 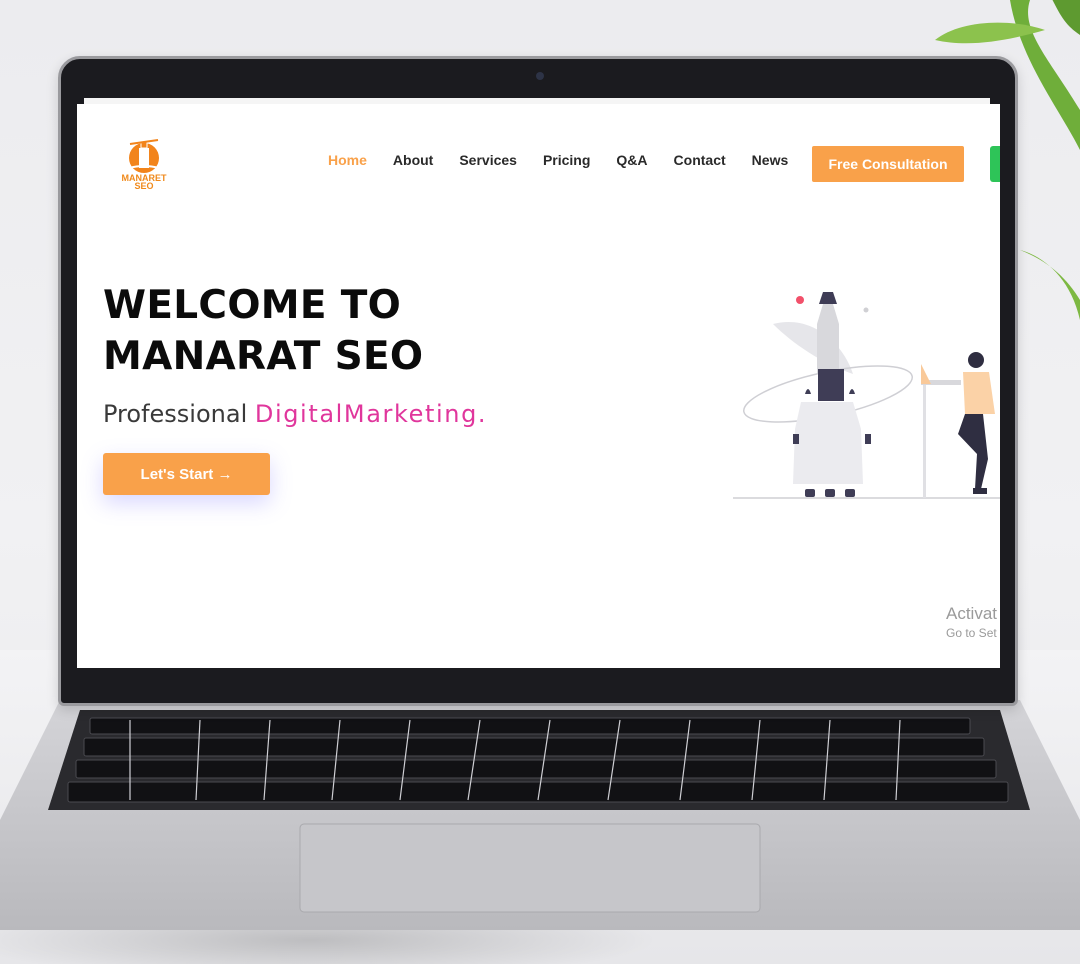 What do you see at coordinates (144, 182) in the screenshot?
I see `brand-logo-text: MANARET SEO` at bounding box center [144, 182].